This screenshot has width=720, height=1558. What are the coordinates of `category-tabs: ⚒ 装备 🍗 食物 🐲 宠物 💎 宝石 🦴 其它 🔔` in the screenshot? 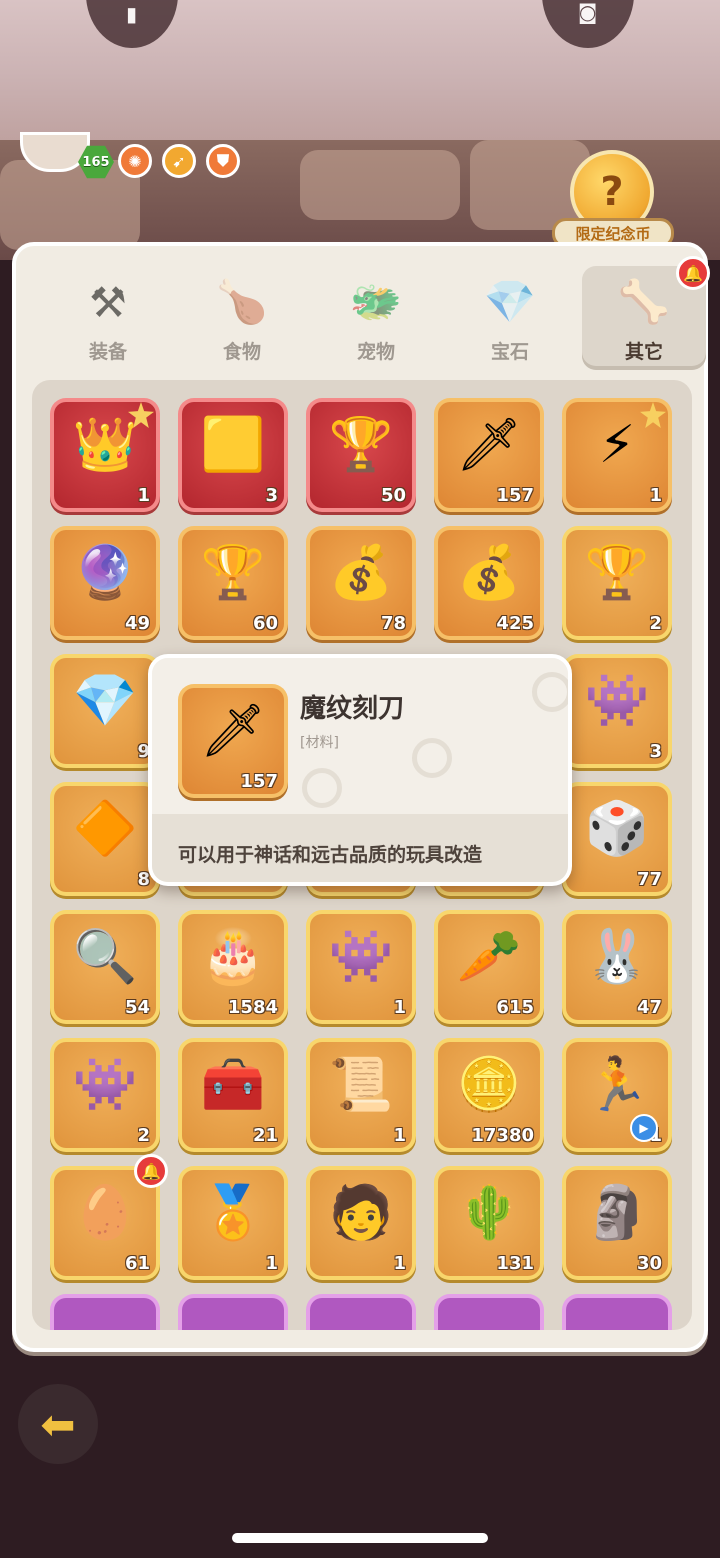 It's located at (371, 314).